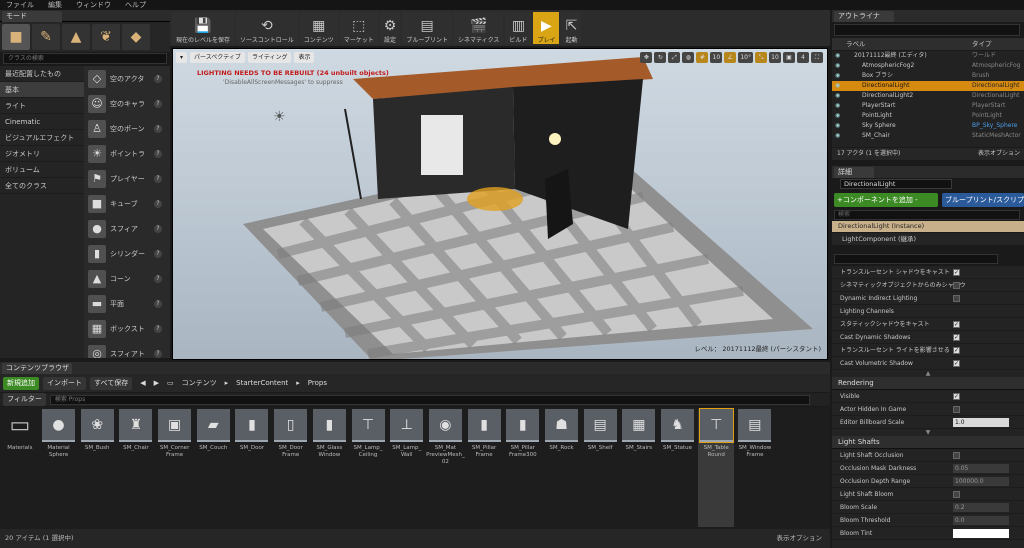  What do you see at coordinates (674, 57) in the screenshot?
I see `scale-icon: ⤢` at bounding box center [674, 57].